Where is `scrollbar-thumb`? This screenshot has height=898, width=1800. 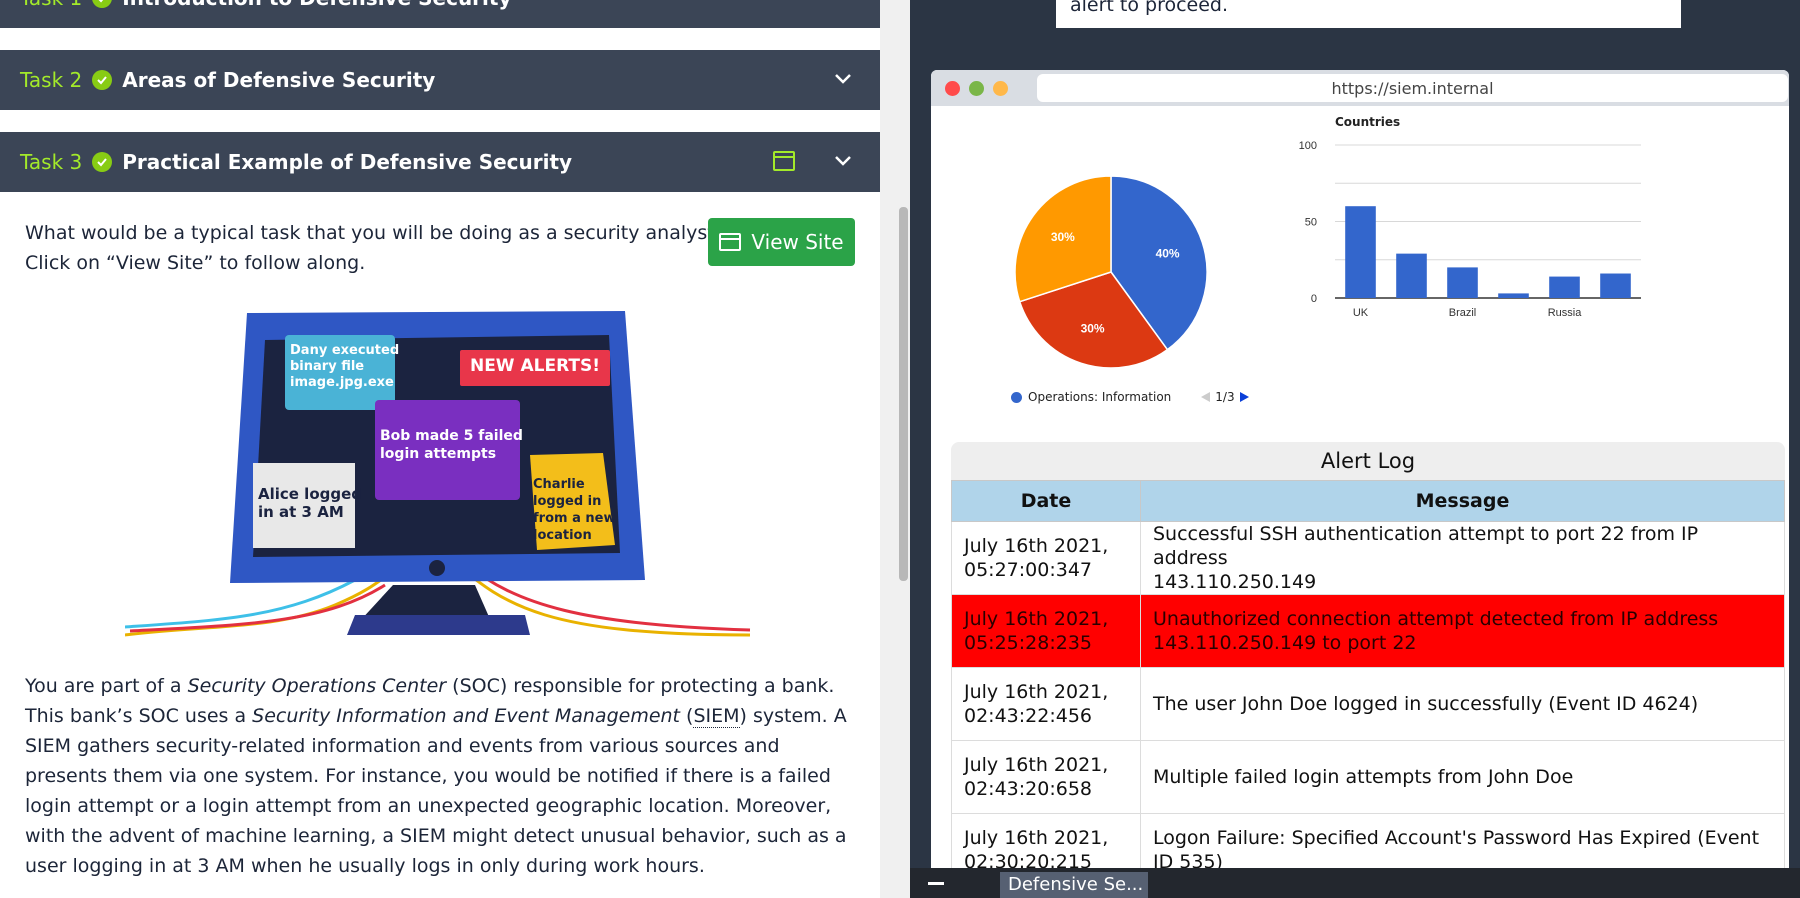
scrollbar-thumb is located at coordinates (903, 394).